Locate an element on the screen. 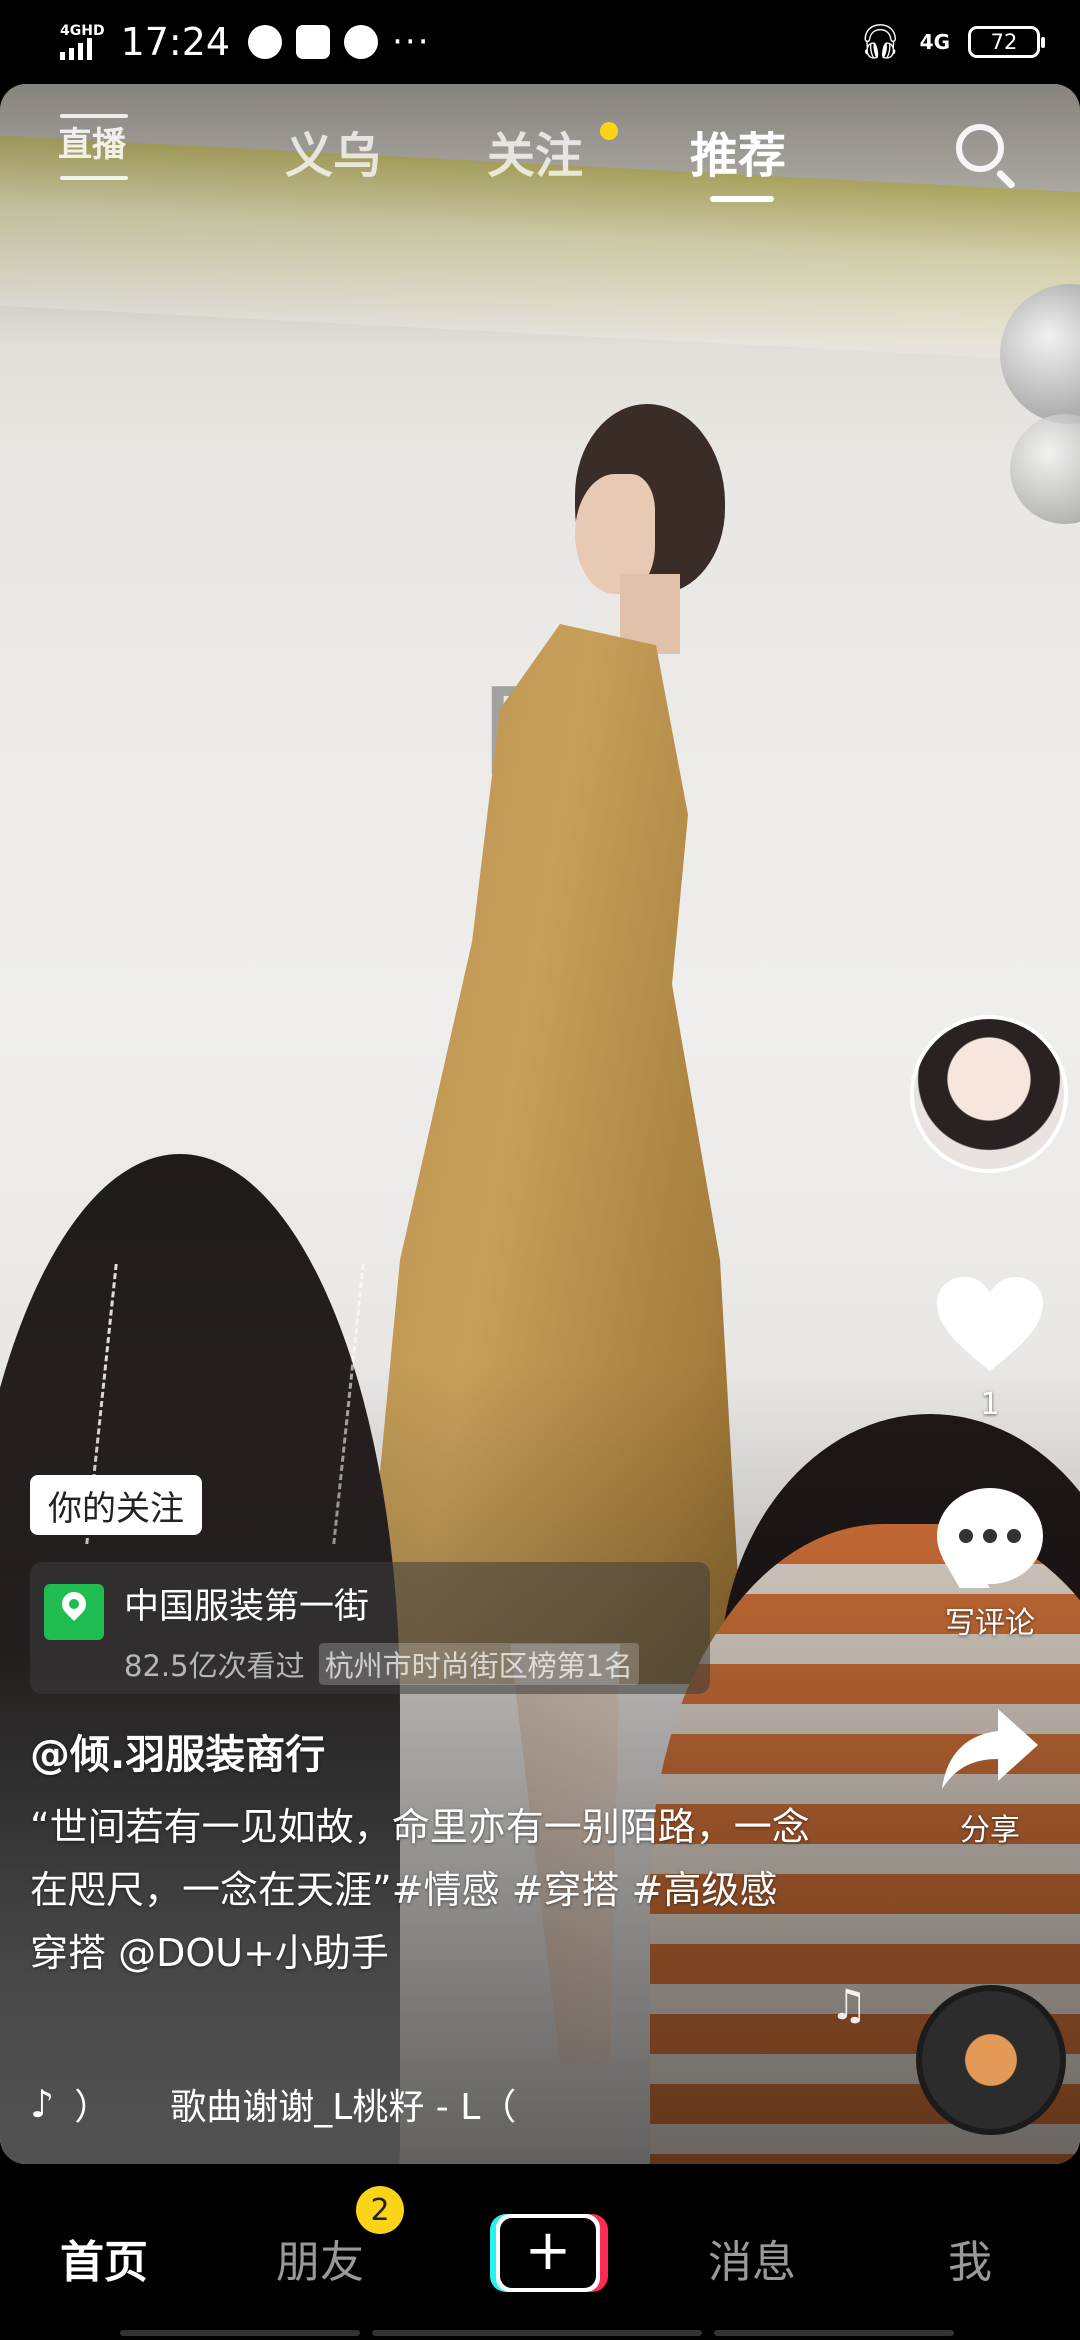 The image size is (1080, 2340). live-button: 直播 is located at coordinates (94, 149).